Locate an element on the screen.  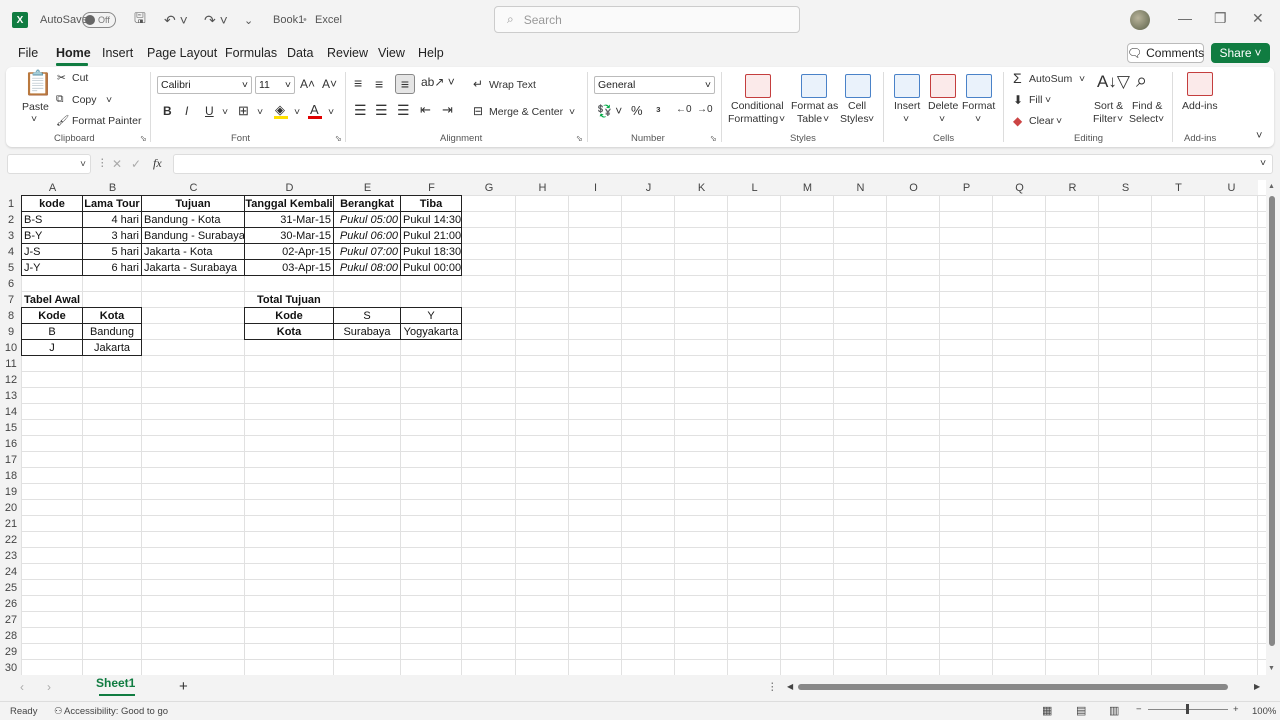
row-header: 24 is located at coordinates (11, 572).